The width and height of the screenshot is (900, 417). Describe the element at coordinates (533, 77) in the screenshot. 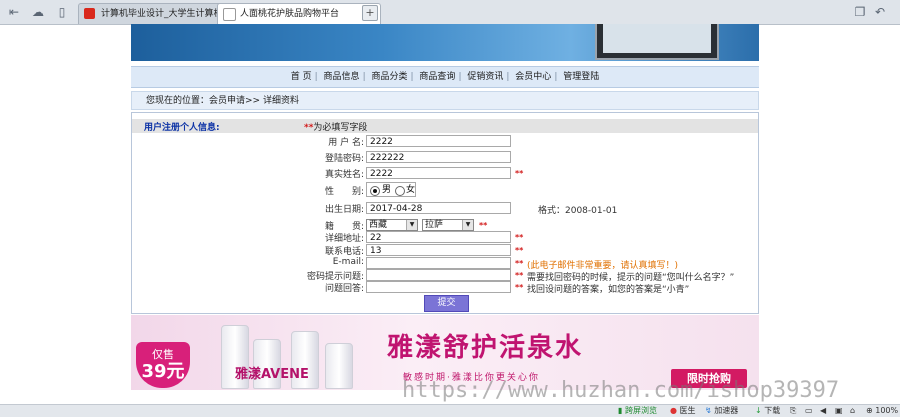

I see `nav-member-center: 会员中心` at that location.